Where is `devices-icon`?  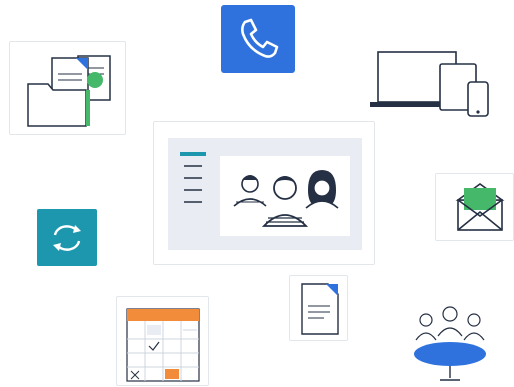 devices-icon is located at coordinates (429, 84).